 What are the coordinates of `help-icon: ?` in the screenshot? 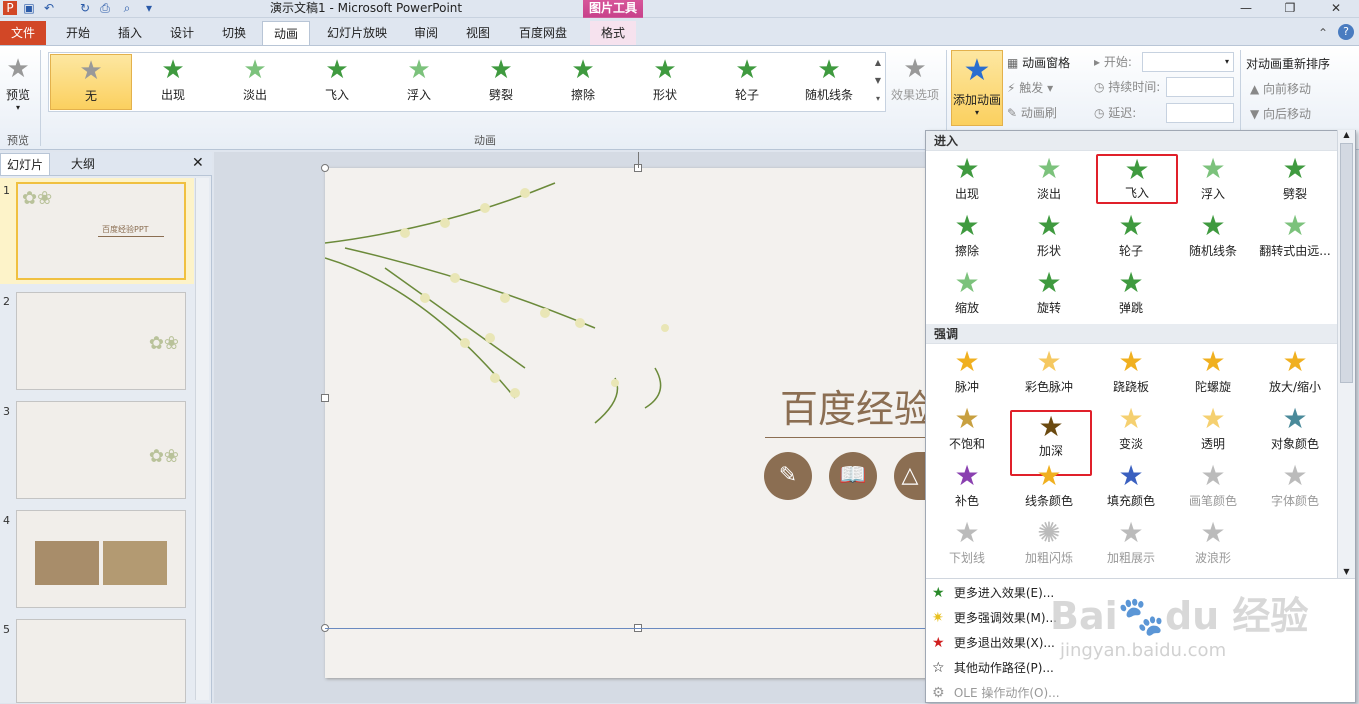 It's located at (1346, 32).